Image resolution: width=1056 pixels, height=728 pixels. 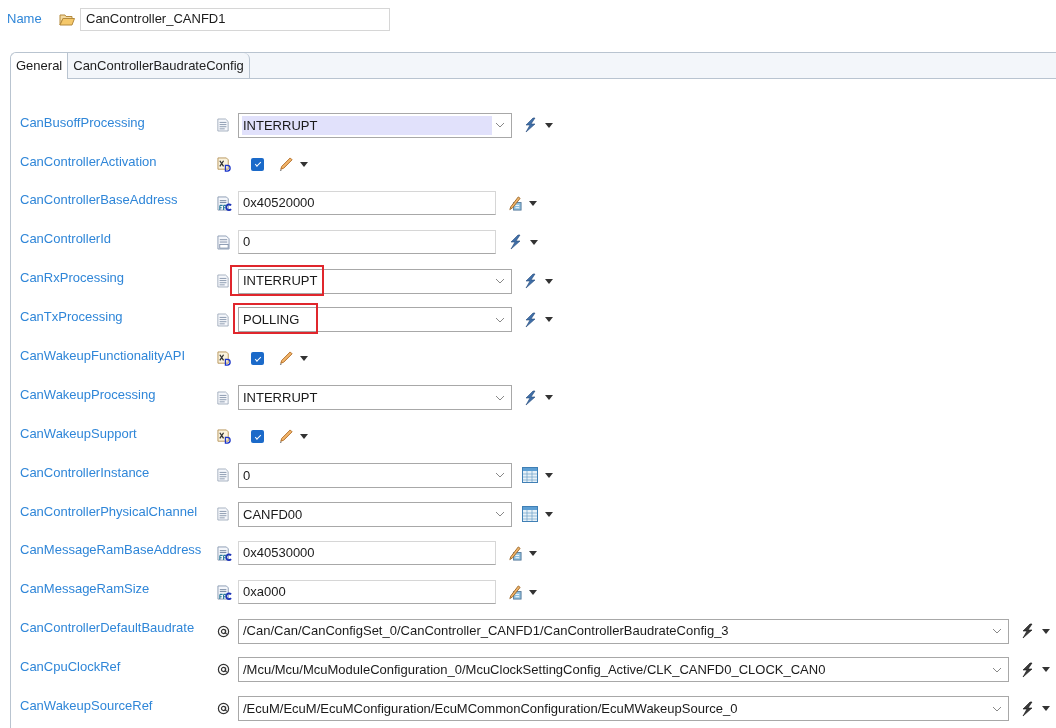 What do you see at coordinates (99, 200) in the screenshot?
I see `parameter-label: CanControllerBaseAddress` at bounding box center [99, 200].